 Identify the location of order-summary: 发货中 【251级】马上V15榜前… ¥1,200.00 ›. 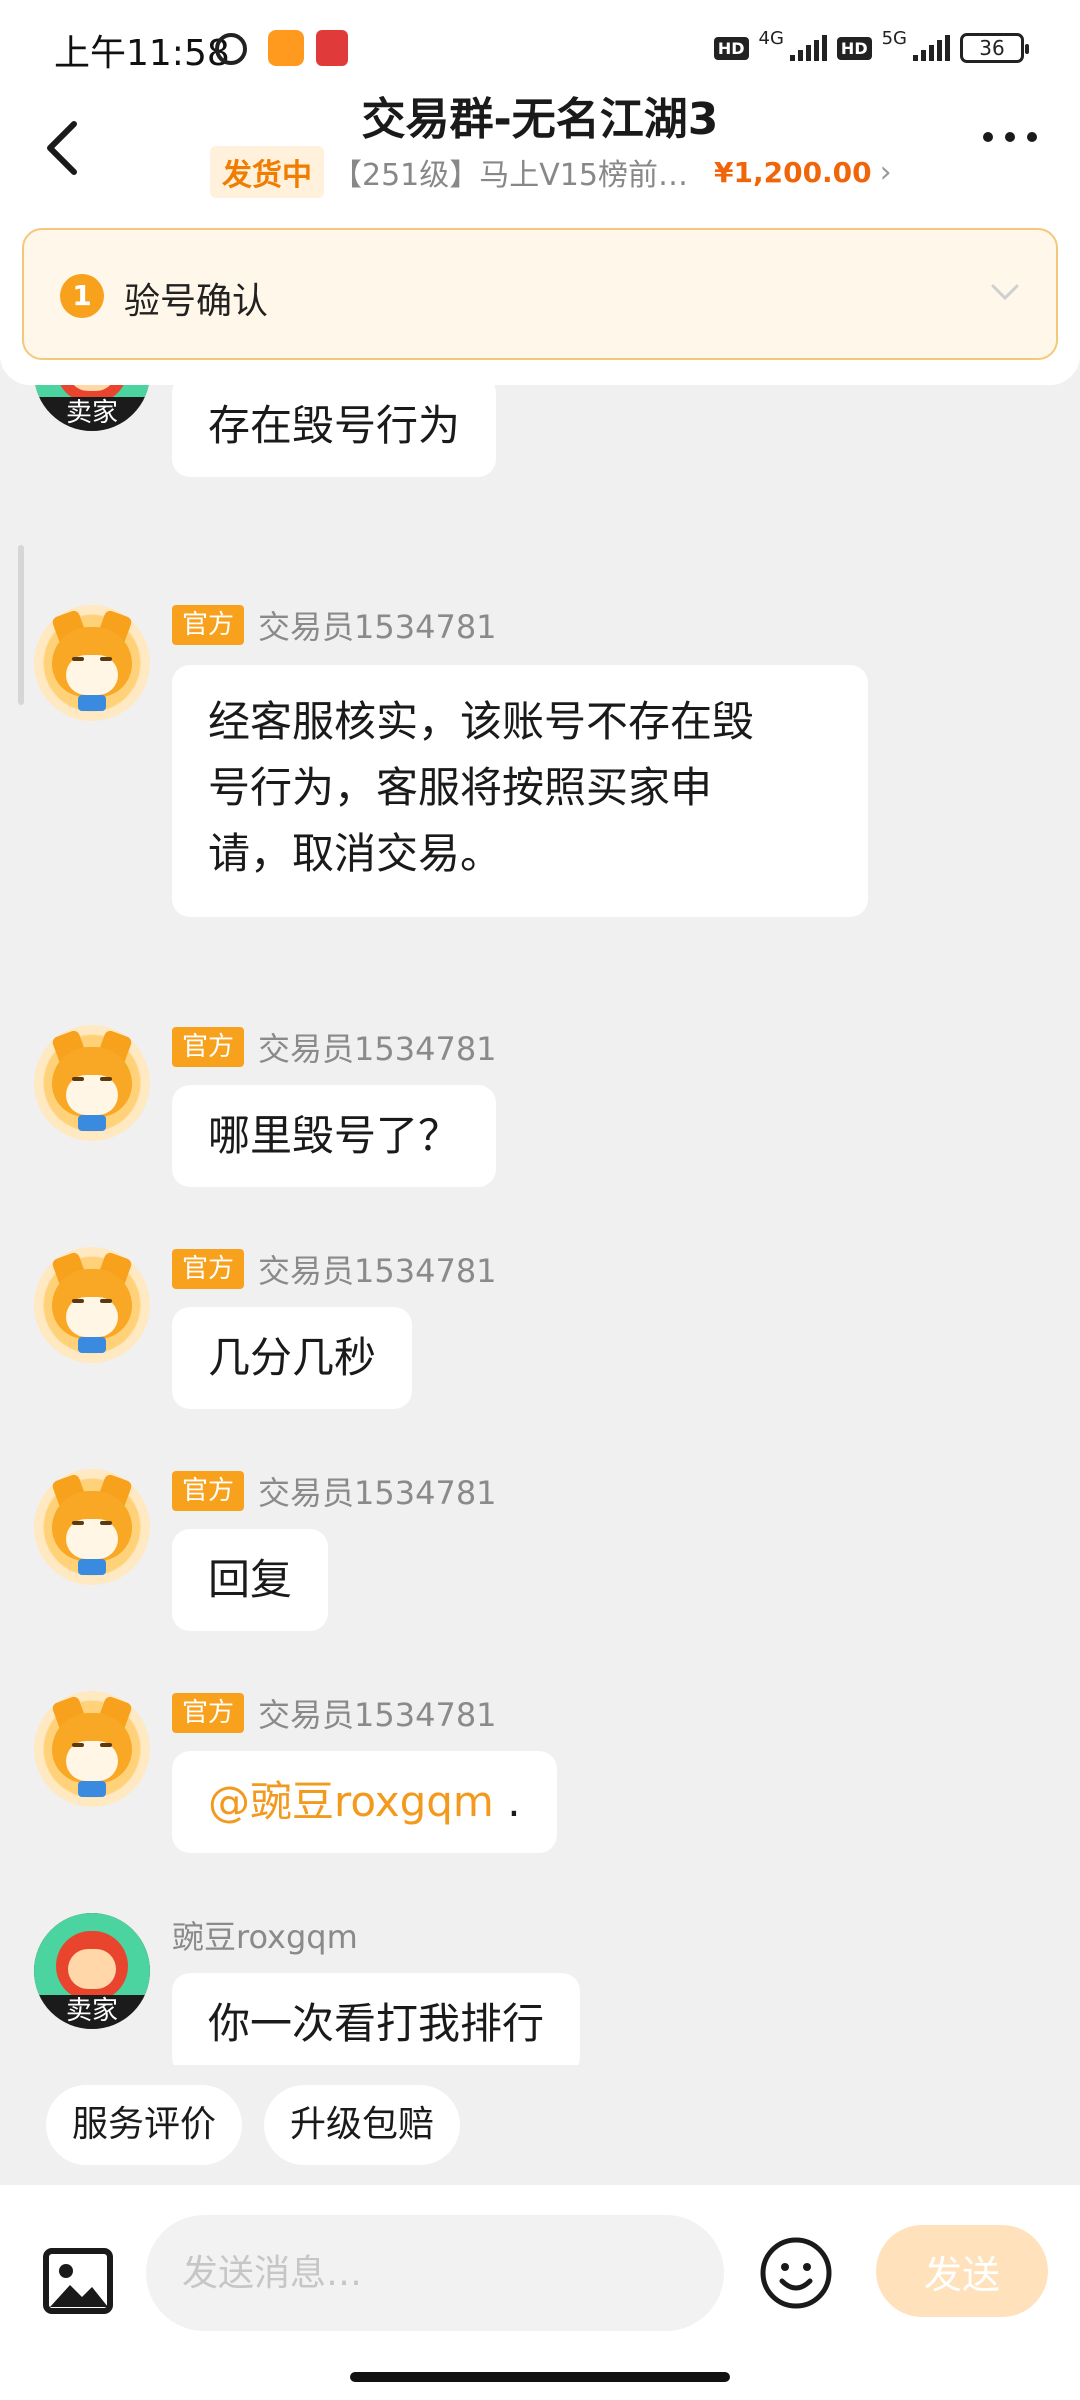
(551, 172).